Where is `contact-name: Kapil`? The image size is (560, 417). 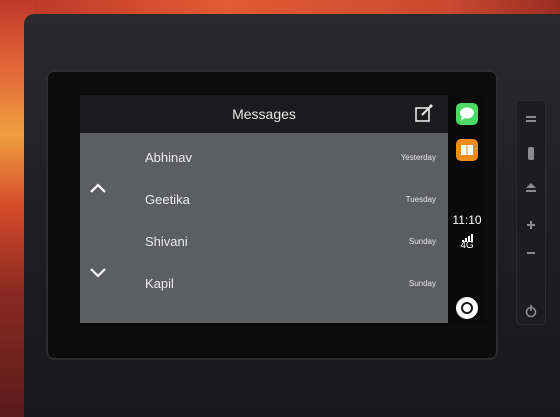 contact-name: Kapil is located at coordinates (159, 283).